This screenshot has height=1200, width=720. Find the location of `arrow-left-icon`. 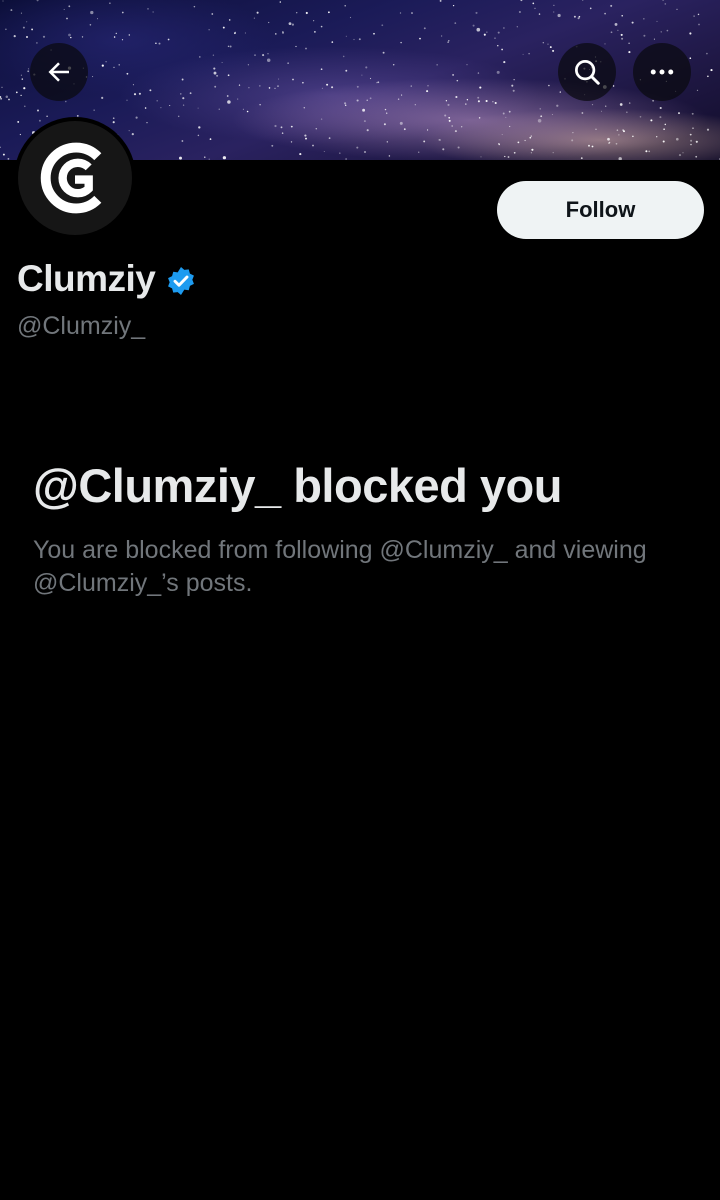

arrow-left-icon is located at coordinates (58, 72).